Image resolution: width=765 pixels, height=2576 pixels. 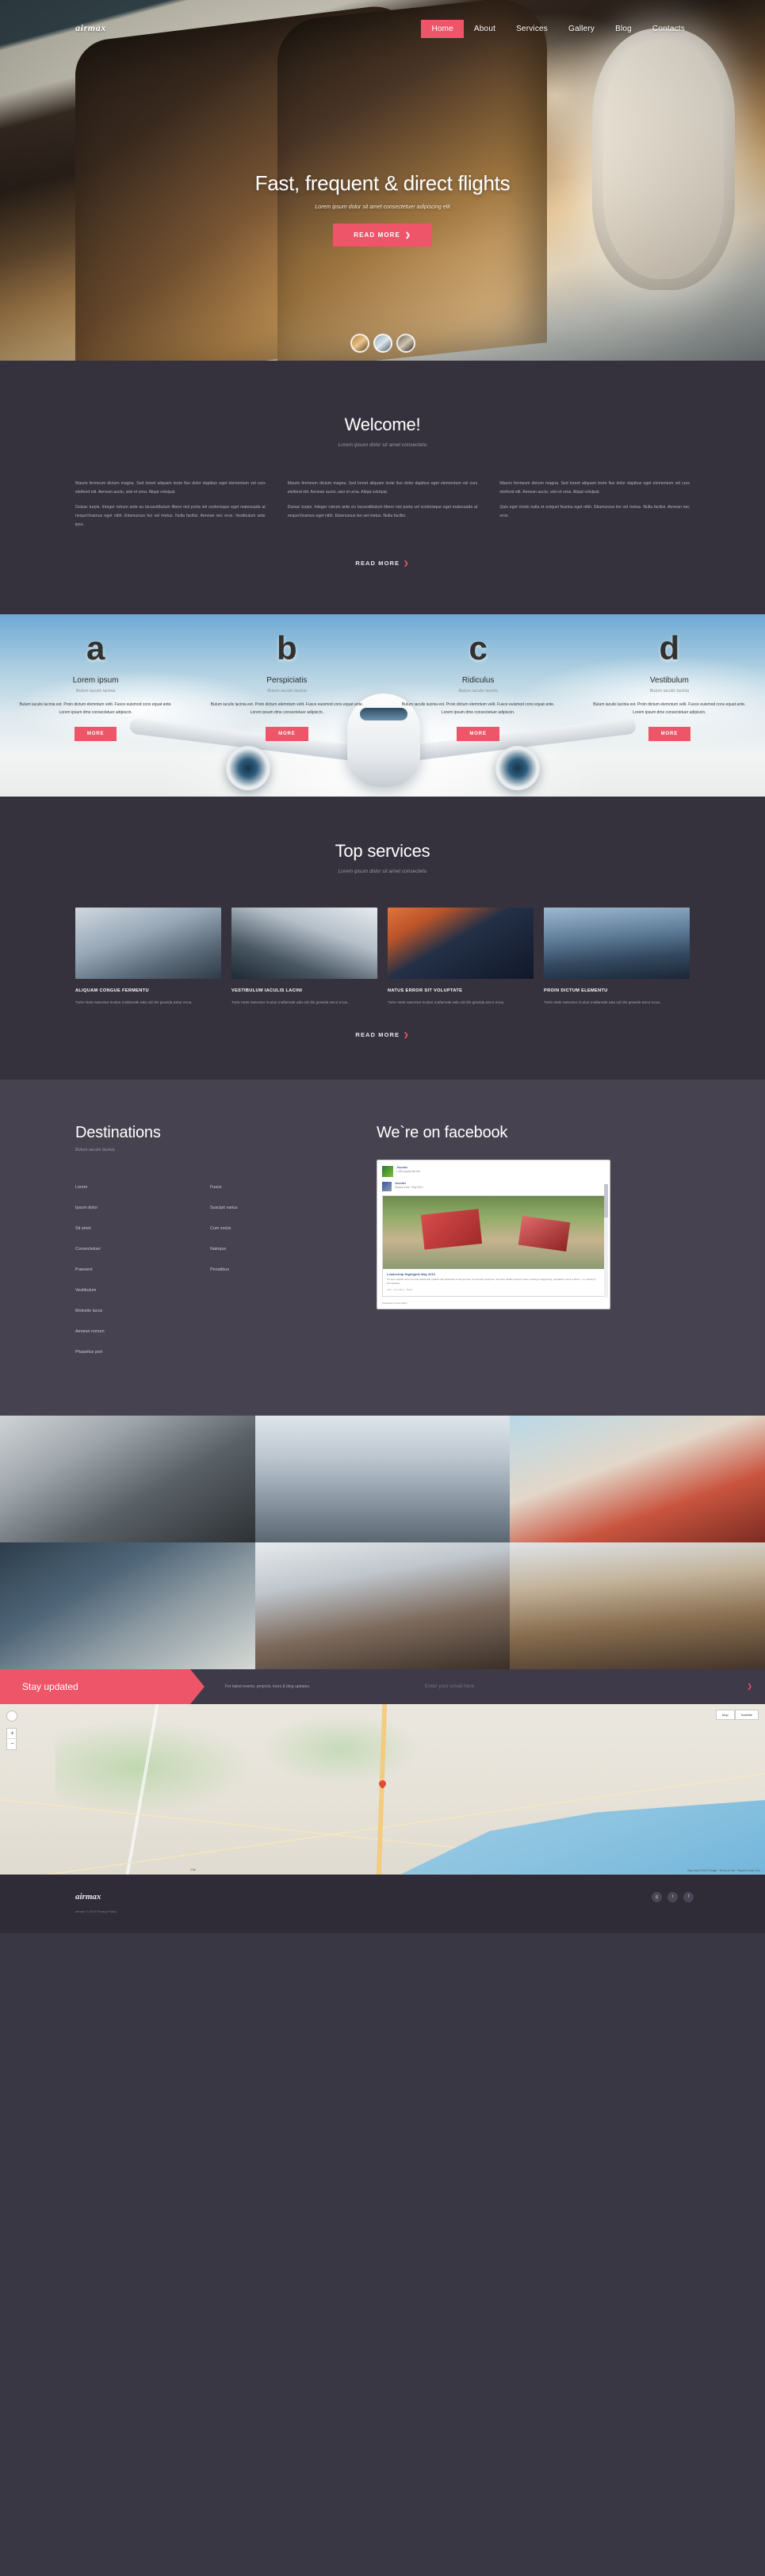 I want to click on map-zoom-control: + −, so click(x=11, y=1738).